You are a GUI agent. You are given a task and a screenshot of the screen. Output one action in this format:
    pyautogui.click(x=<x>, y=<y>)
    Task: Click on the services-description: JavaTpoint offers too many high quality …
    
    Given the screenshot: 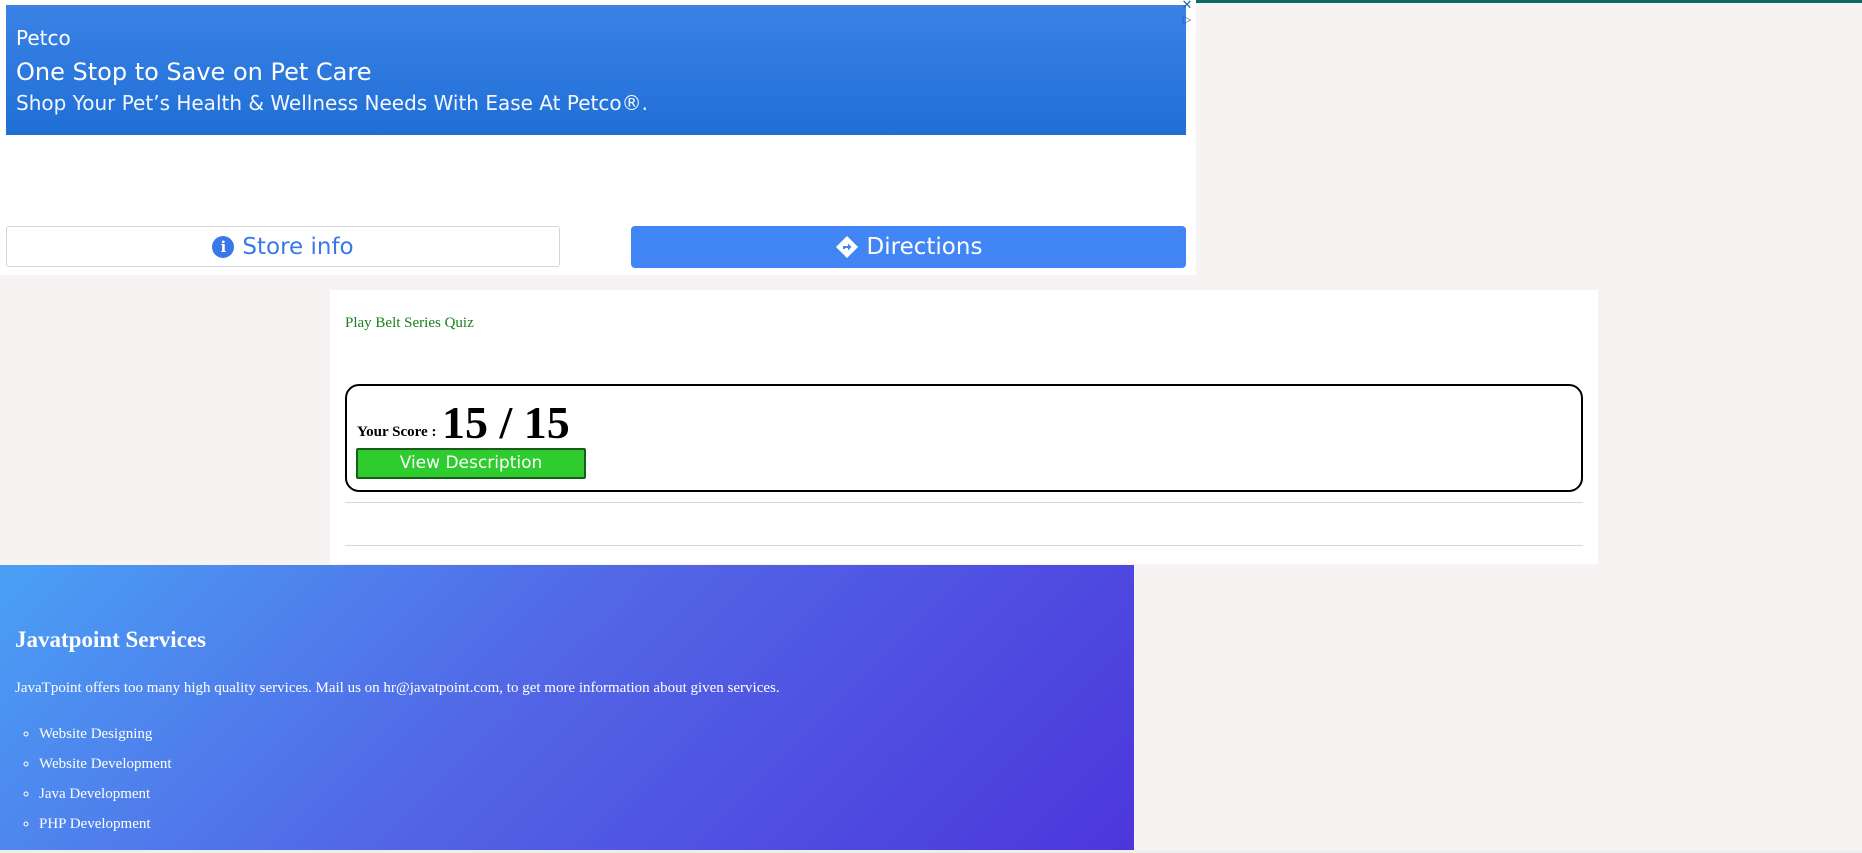 What is the action you would take?
    pyautogui.click(x=397, y=688)
    